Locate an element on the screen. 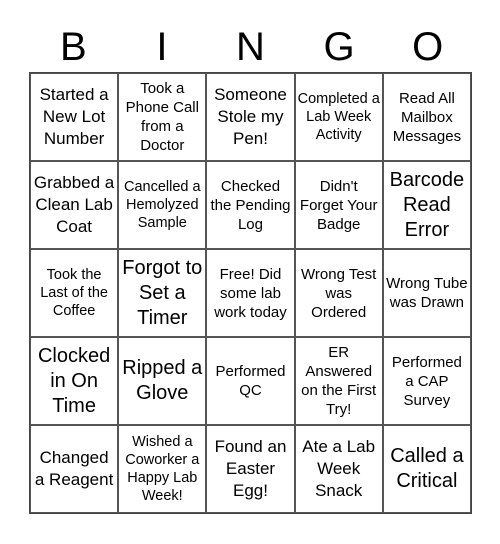 Image resolution: width=500 pixels, height=544 pixels. free-space-cell: Free! Did some lab work today is located at coordinates (250, 293).